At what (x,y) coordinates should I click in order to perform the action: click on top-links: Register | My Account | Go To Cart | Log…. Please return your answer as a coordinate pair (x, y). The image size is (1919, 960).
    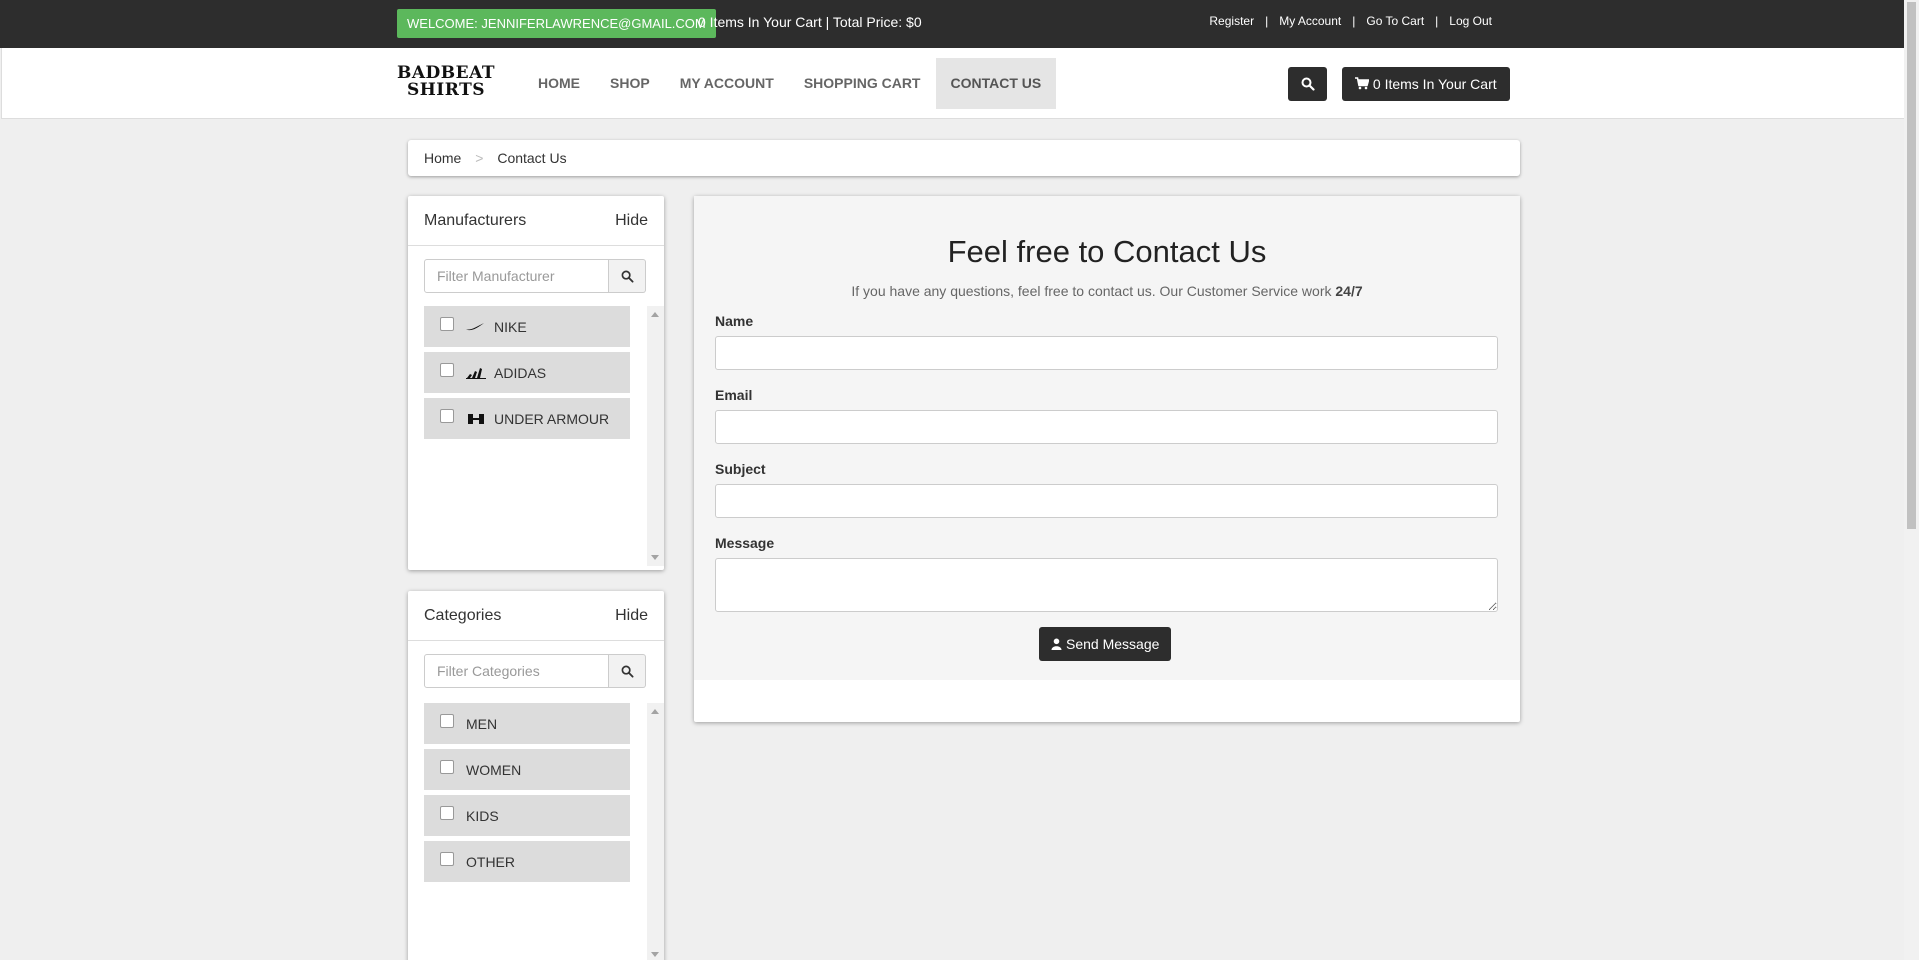
    Looking at the image, I should click on (1350, 21).